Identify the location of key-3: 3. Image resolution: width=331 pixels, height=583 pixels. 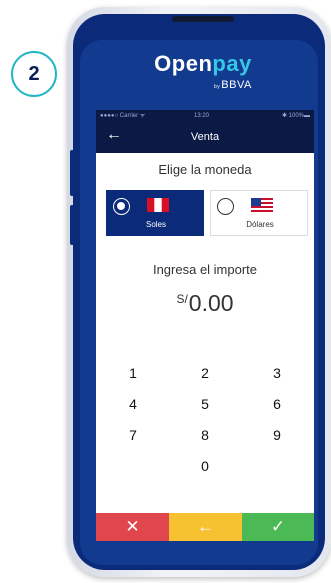
(277, 373).